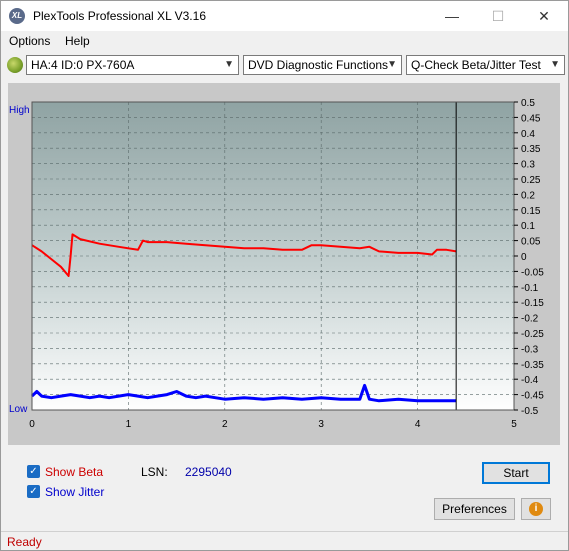 This screenshot has height=551, width=569. What do you see at coordinates (33, 471) in the screenshot?
I see `show-beta-checkbox: ✓` at bounding box center [33, 471].